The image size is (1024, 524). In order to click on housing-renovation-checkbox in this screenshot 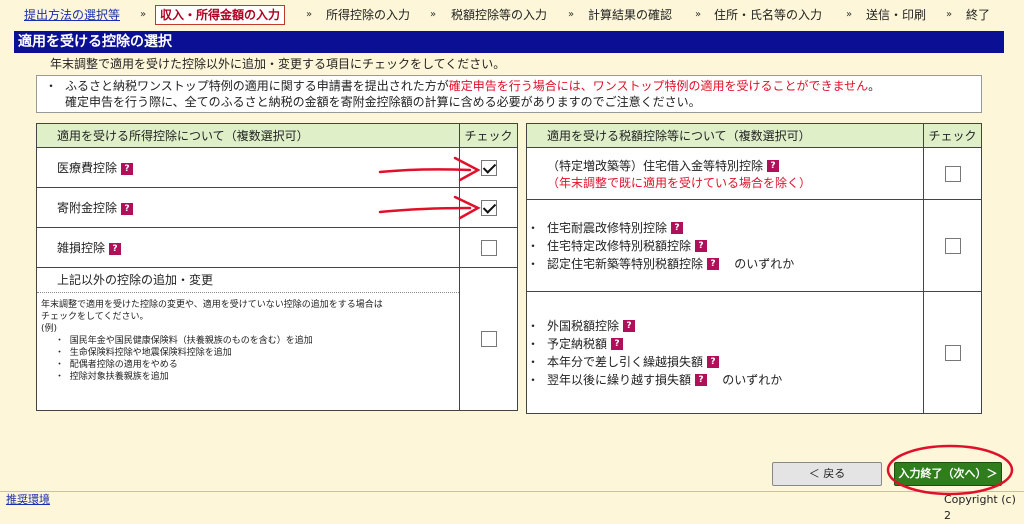, I will do `click(952, 245)`.